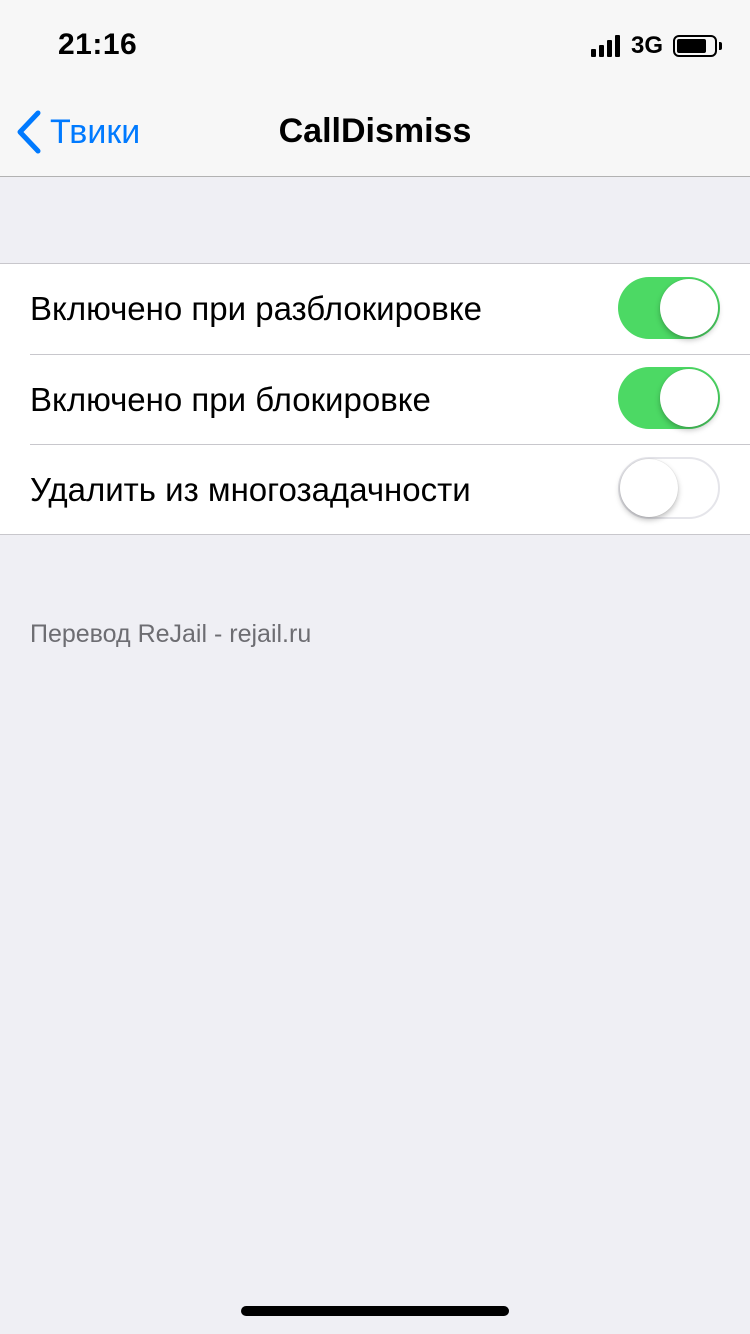 The width and height of the screenshot is (750, 1334). Describe the element at coordinates (646, 45) in the screenshot. I see `network-type: 3G` at that location.